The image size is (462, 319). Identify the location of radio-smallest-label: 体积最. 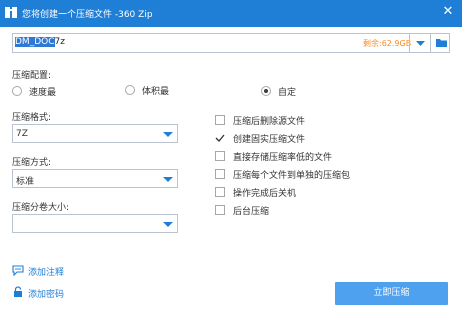
(156, 92).